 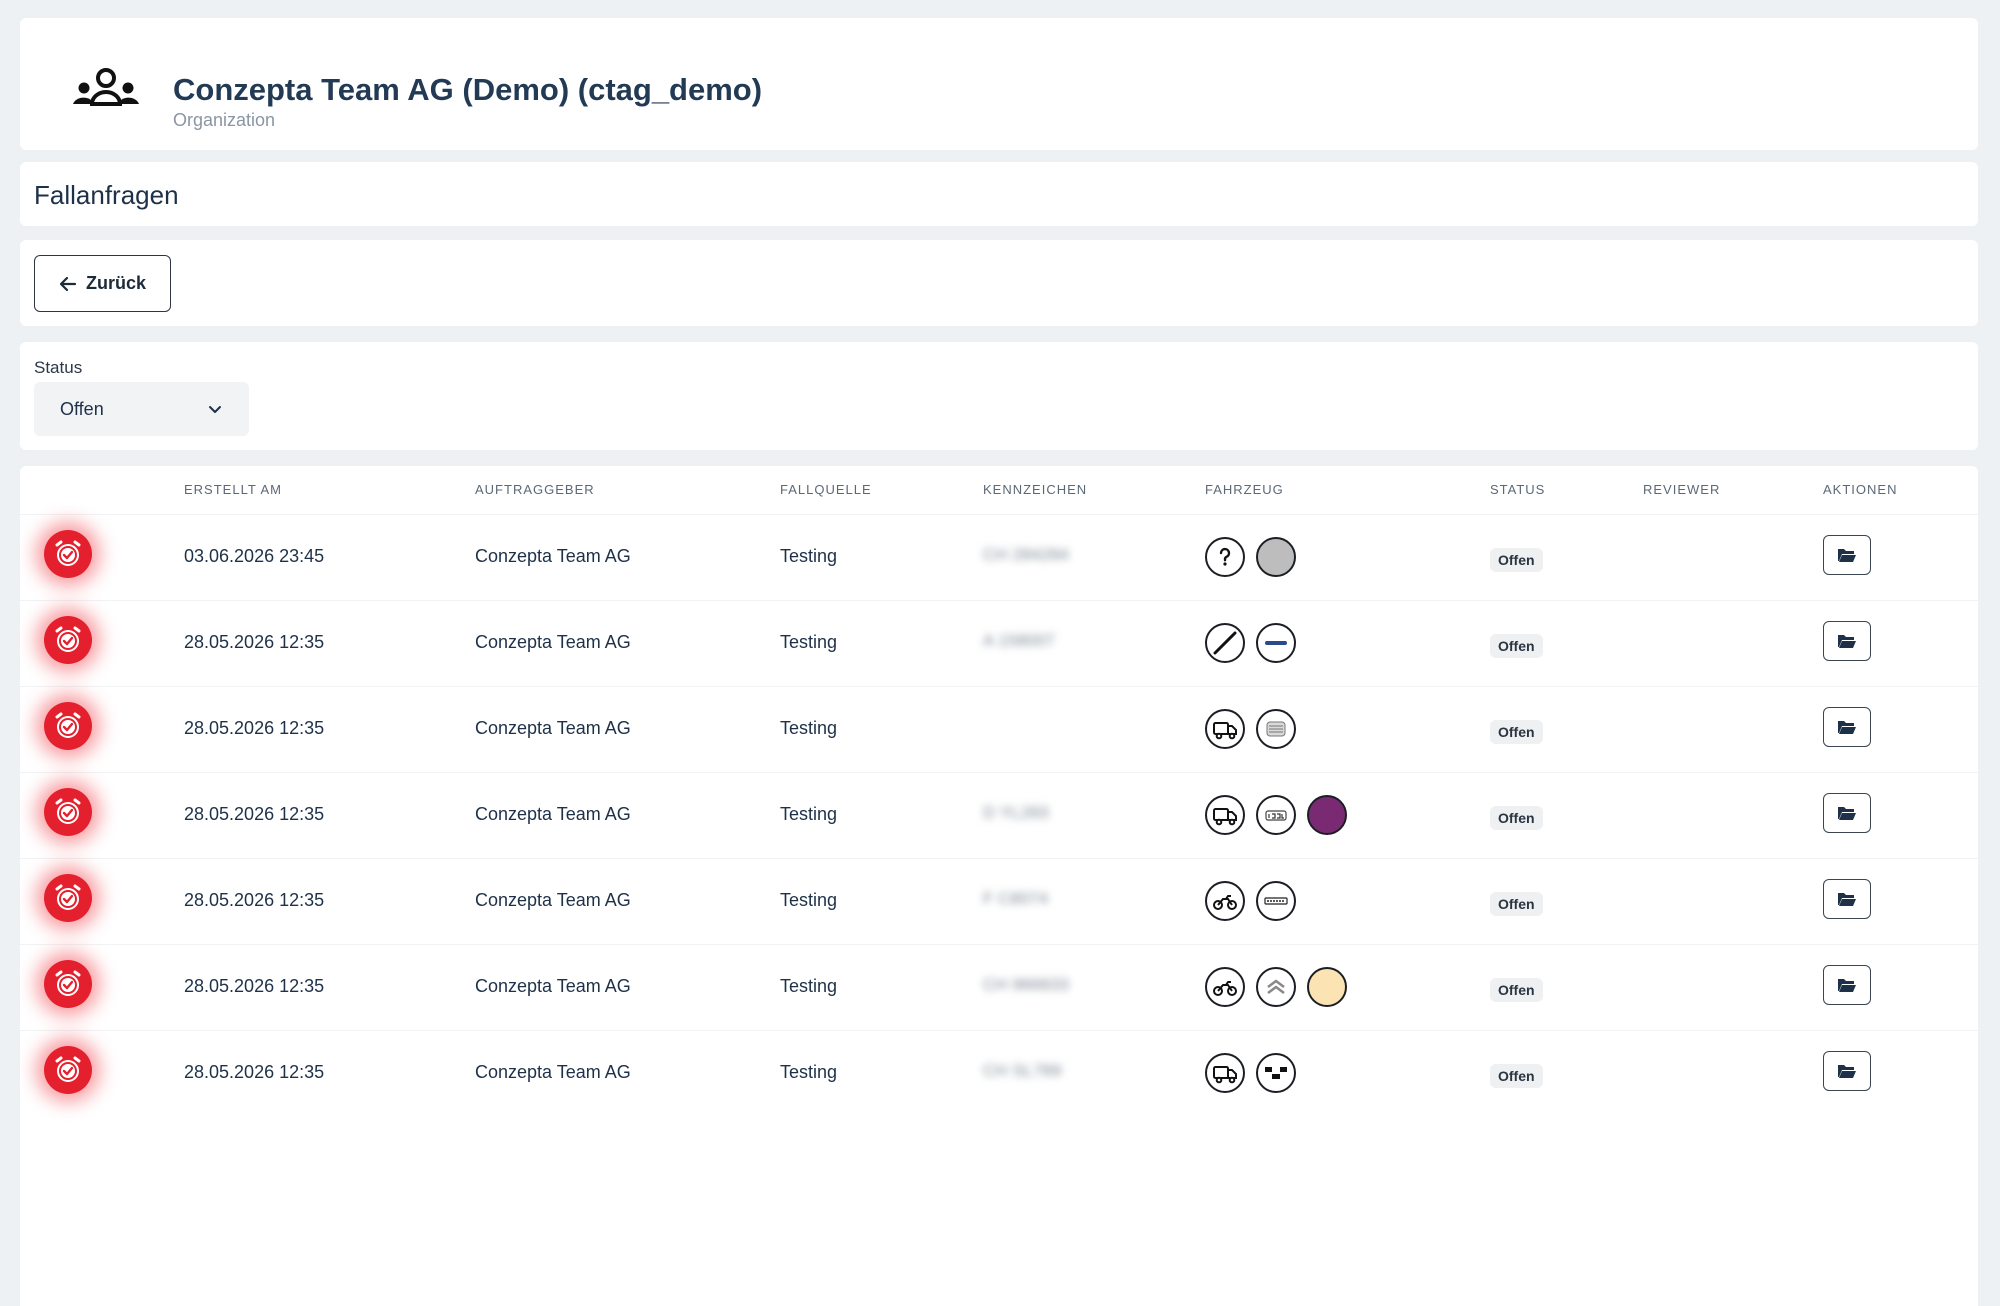 What do you see at coordinates (68, 283) in the screenshot?
I see `arrow-left-icon` at bounding box center [68, 283].